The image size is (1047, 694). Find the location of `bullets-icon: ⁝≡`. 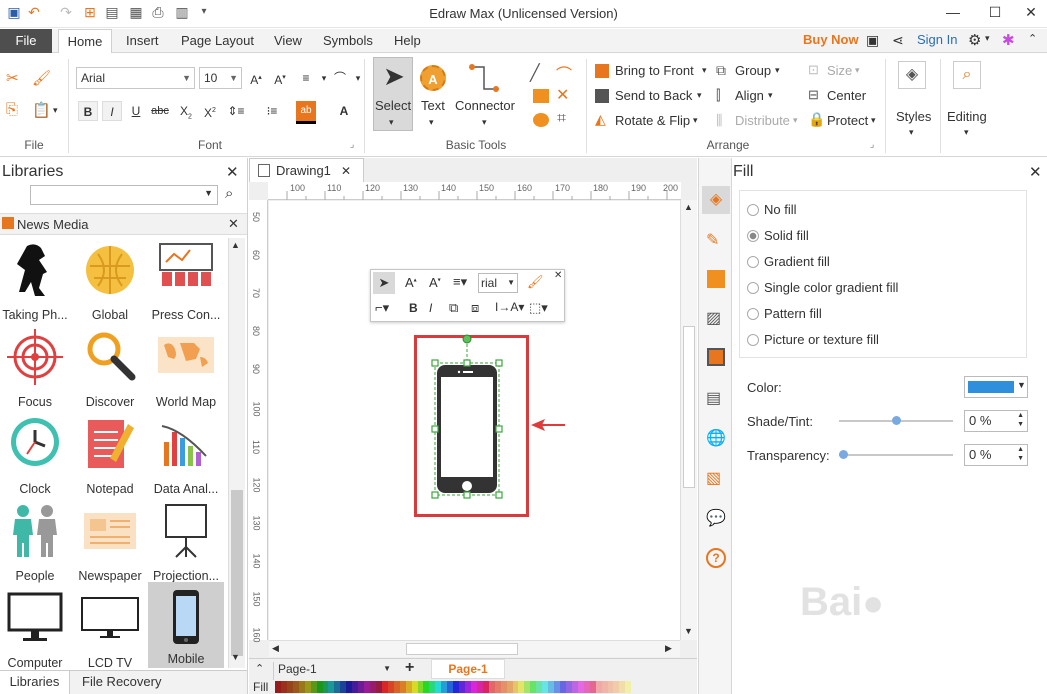

bullets-icon: ⁝≡ is located at coordinates (272, 111).